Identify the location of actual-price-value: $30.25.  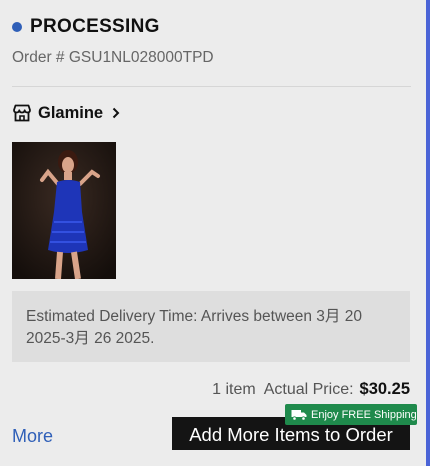
(384, 389).